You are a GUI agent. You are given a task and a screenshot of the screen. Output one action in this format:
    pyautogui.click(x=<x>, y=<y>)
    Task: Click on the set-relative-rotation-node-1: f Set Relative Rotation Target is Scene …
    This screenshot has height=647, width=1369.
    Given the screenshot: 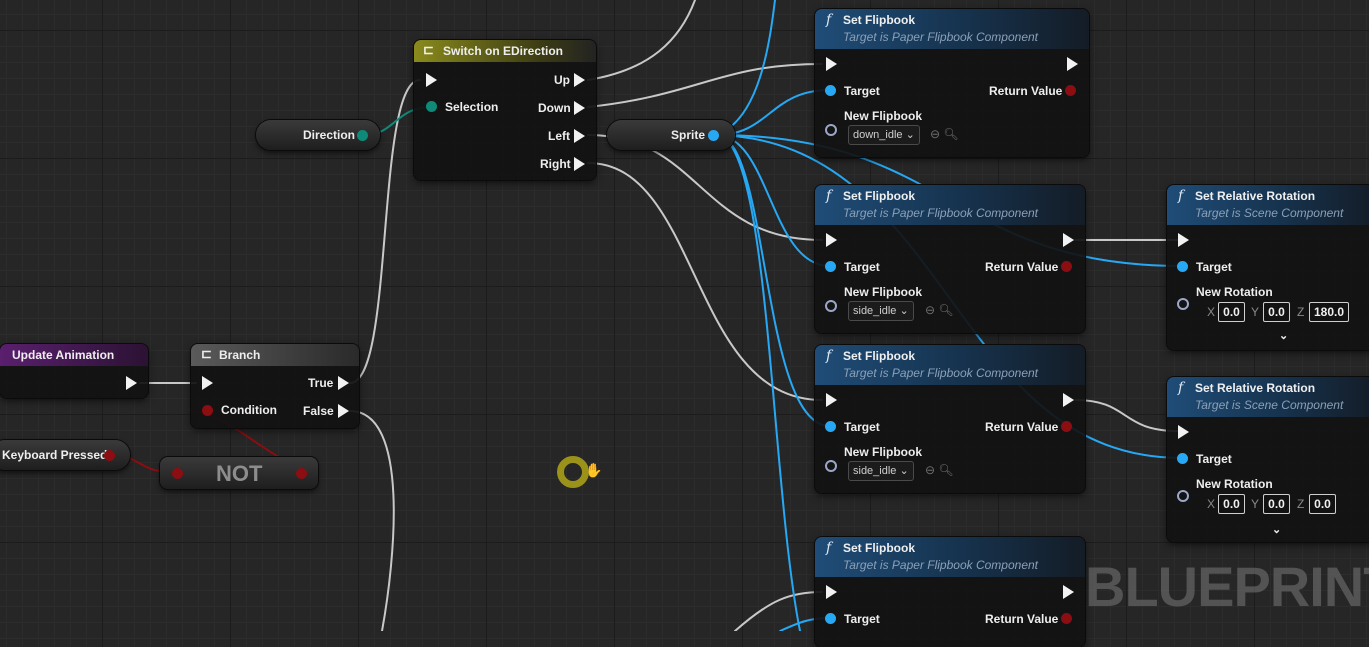 What is the action you would take?
    pyautogui.click(x=1268, y=267)
    